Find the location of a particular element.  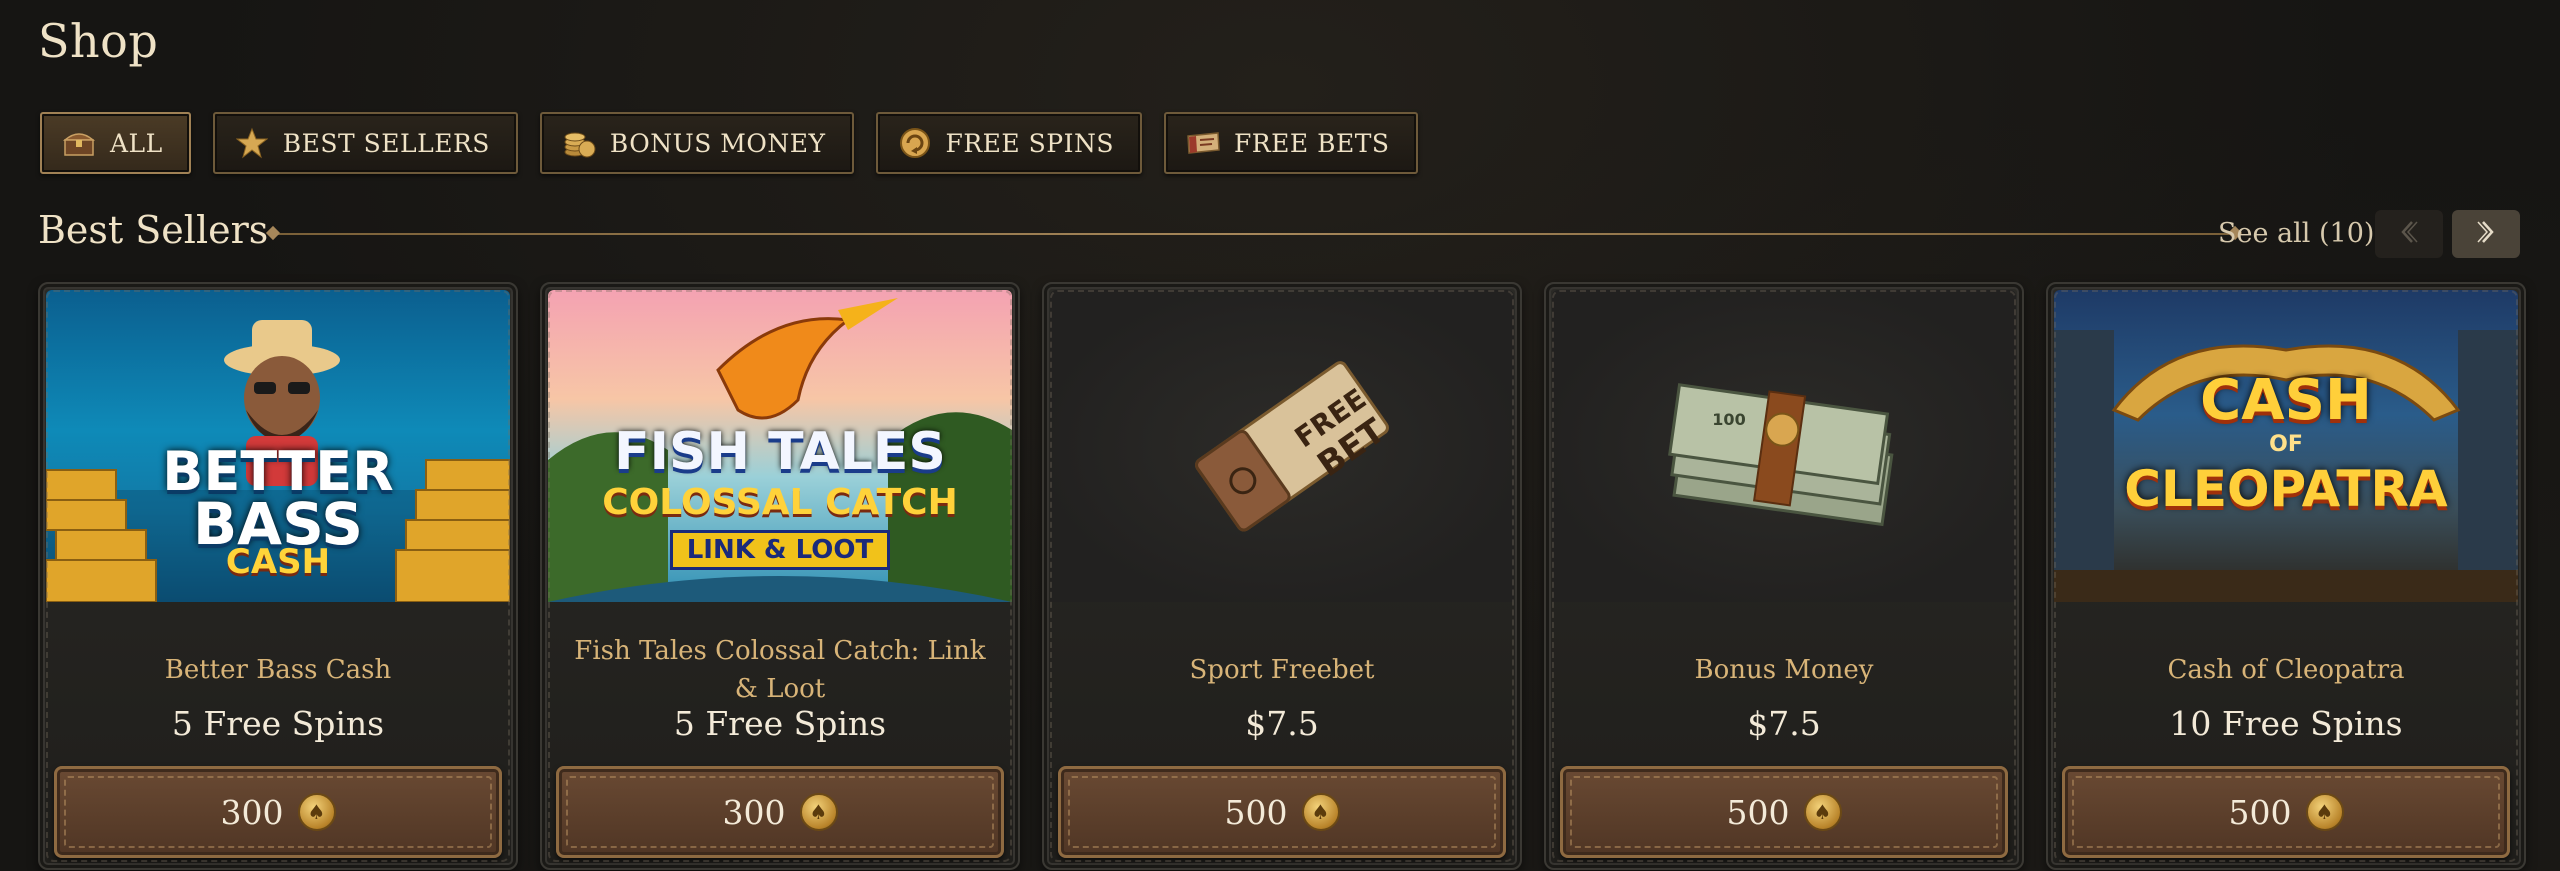

bonus-money-artwork: 100 is located at coordinates (1784, 446).